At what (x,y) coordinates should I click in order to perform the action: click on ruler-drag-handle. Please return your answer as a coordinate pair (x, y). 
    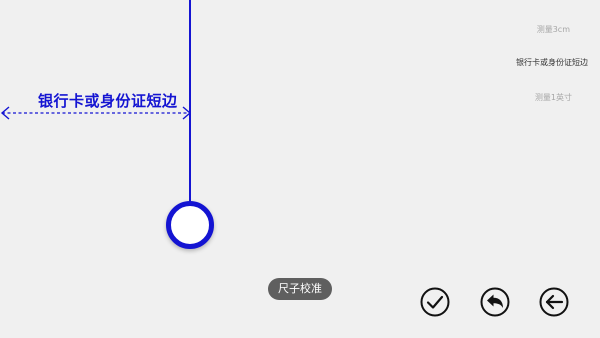
    Looking at the image, I should click on (190, 225).